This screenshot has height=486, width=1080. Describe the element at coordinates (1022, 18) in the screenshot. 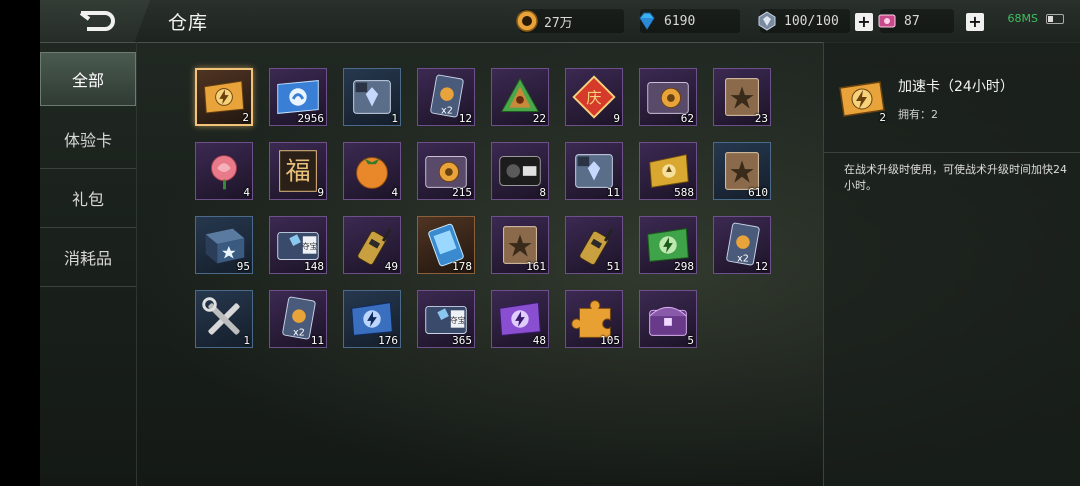

I see `ping-value: 68MS` at that location.